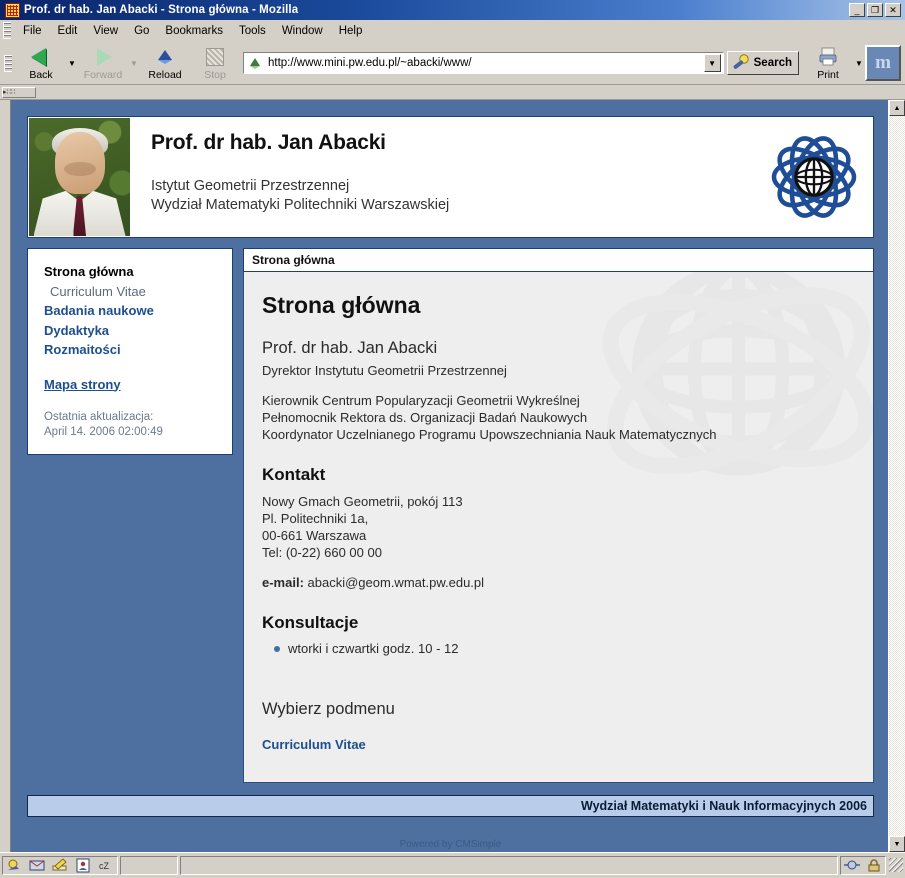  I want to click on forward-dropdown-icon: ▼, so click(134, 63).